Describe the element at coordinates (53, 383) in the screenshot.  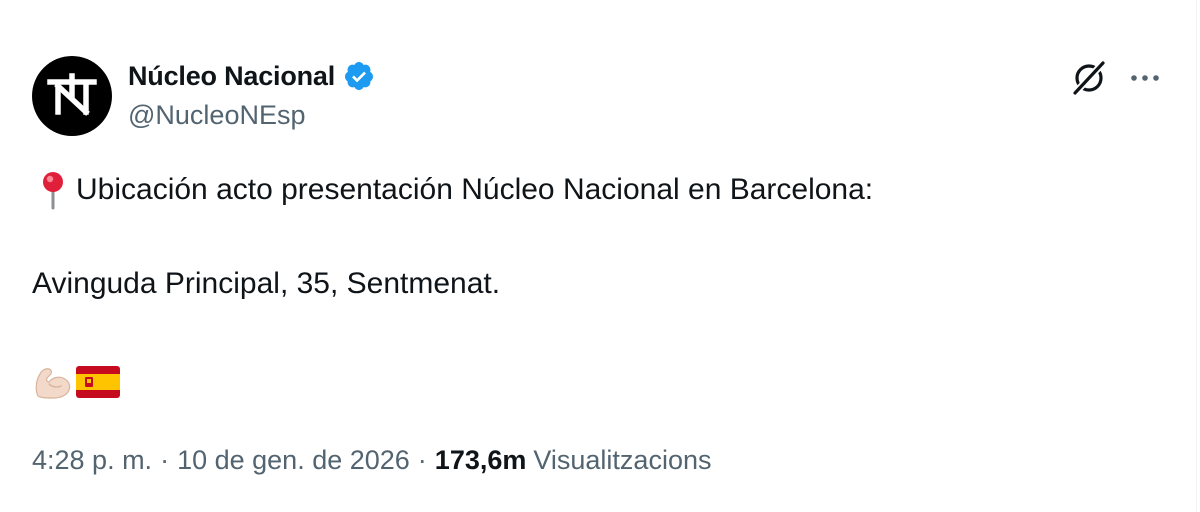
I see `flexed-biceps-icon` at that location.